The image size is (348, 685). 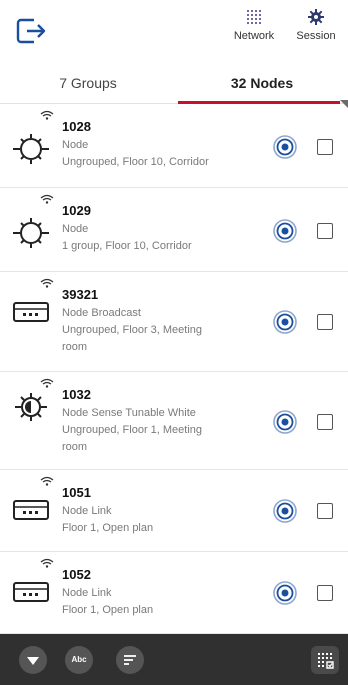 I want to click on list-item: 1052 Node Link Floor 1, Open plan, so click(x=174, y=593).